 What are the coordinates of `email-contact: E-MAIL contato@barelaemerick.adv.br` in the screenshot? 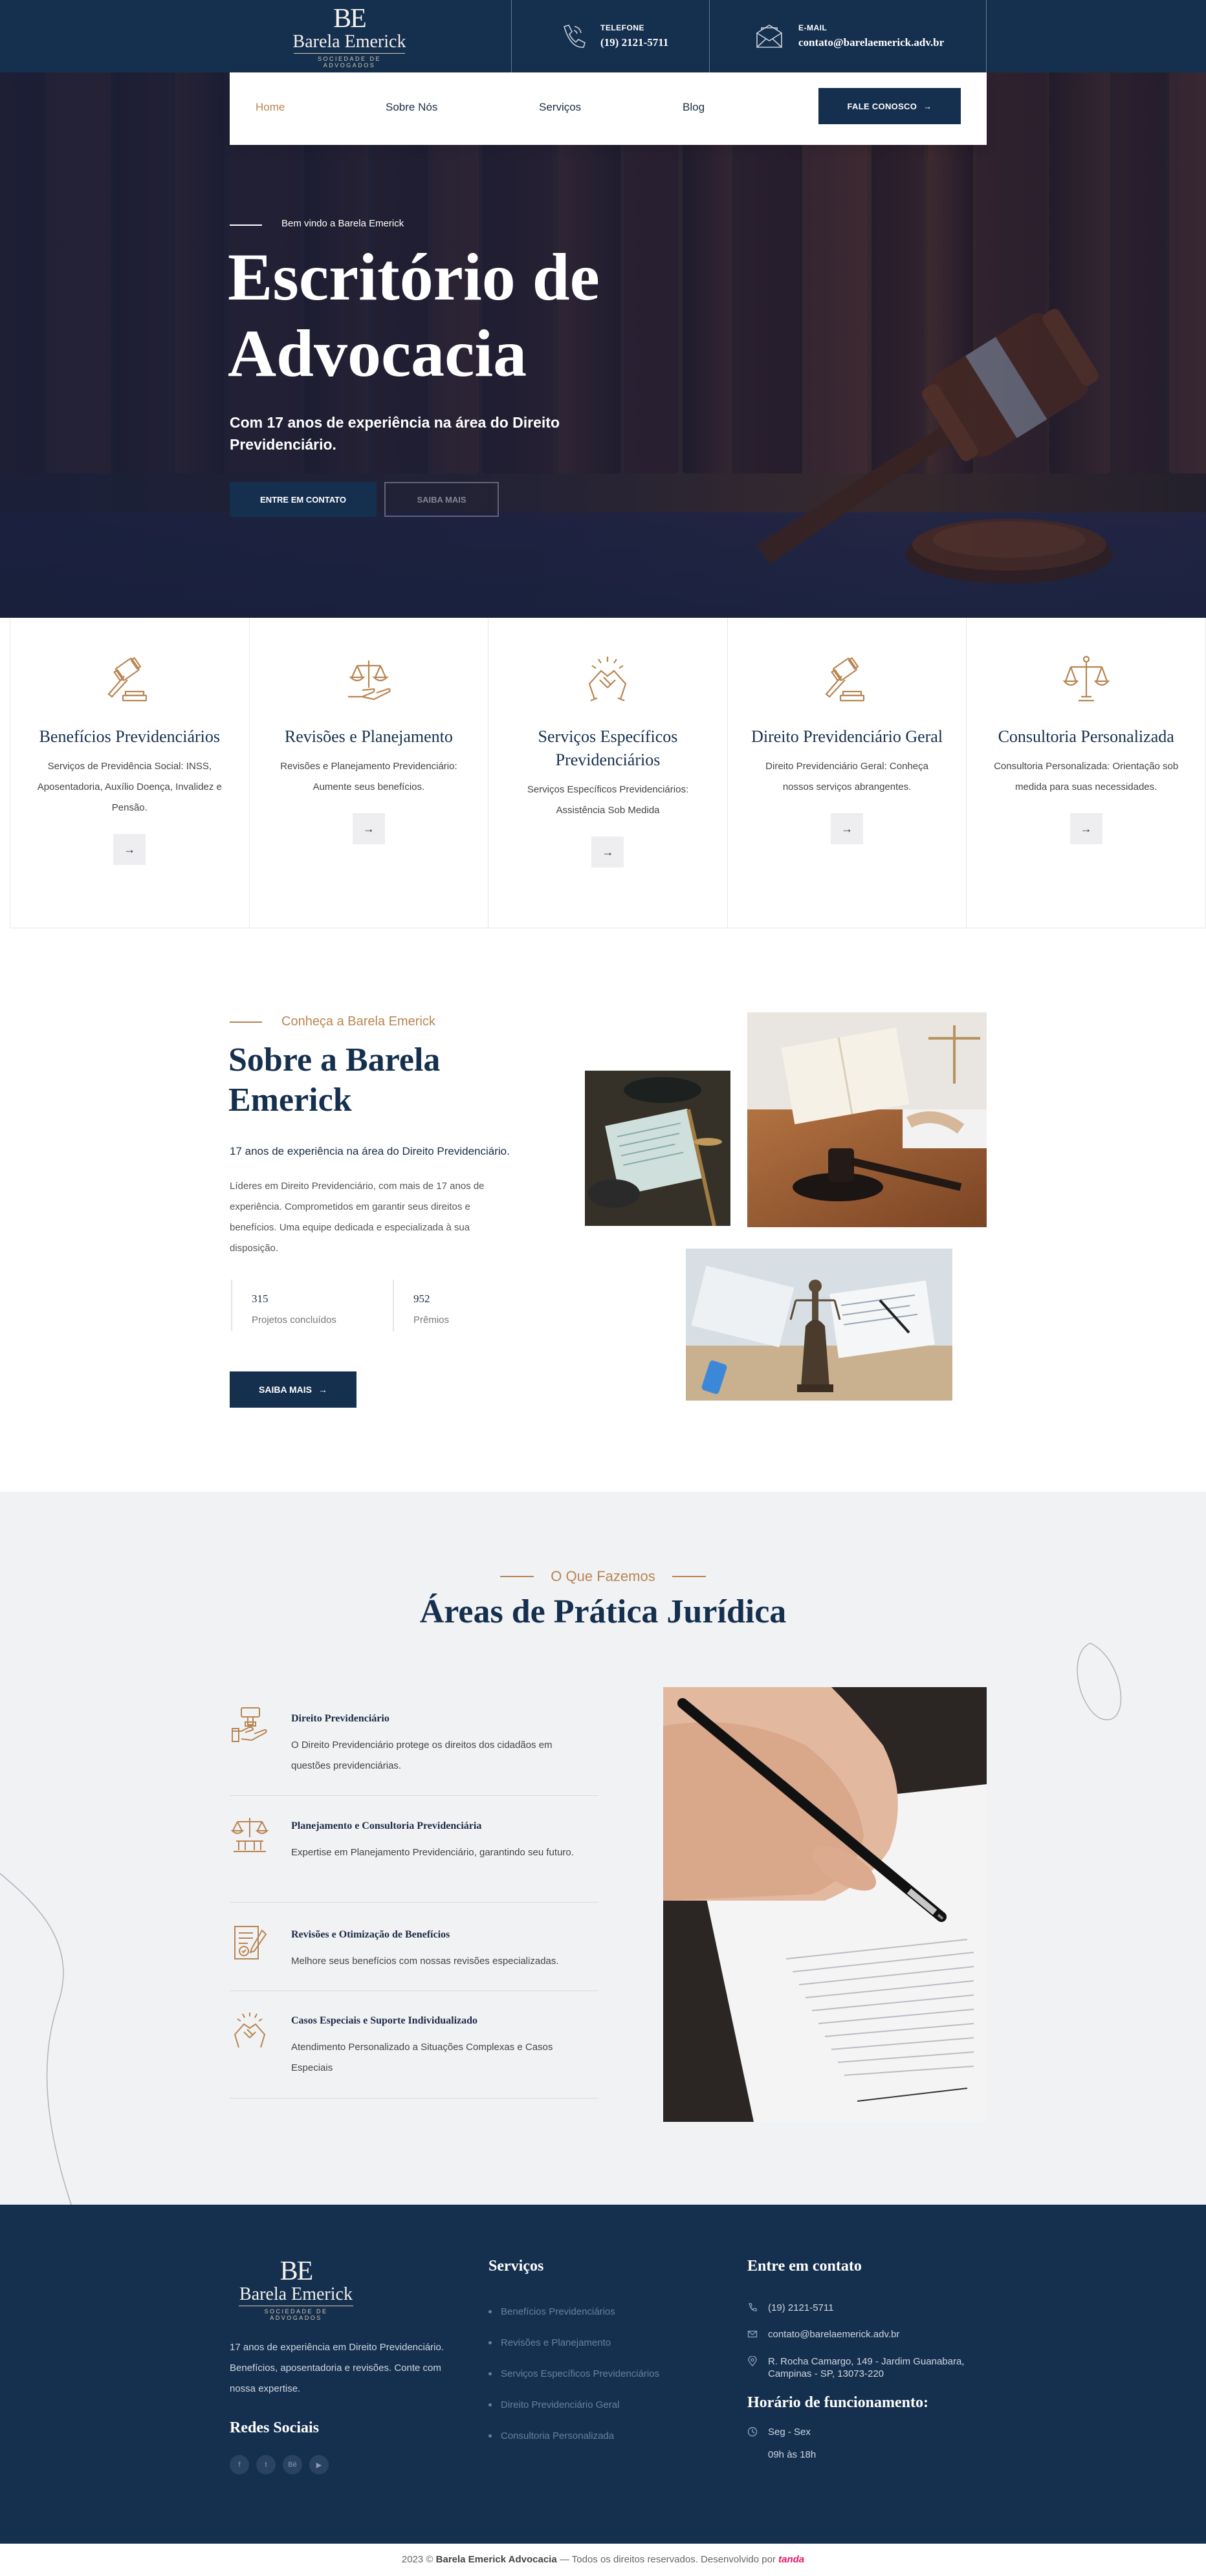 It's located at (849, 36).